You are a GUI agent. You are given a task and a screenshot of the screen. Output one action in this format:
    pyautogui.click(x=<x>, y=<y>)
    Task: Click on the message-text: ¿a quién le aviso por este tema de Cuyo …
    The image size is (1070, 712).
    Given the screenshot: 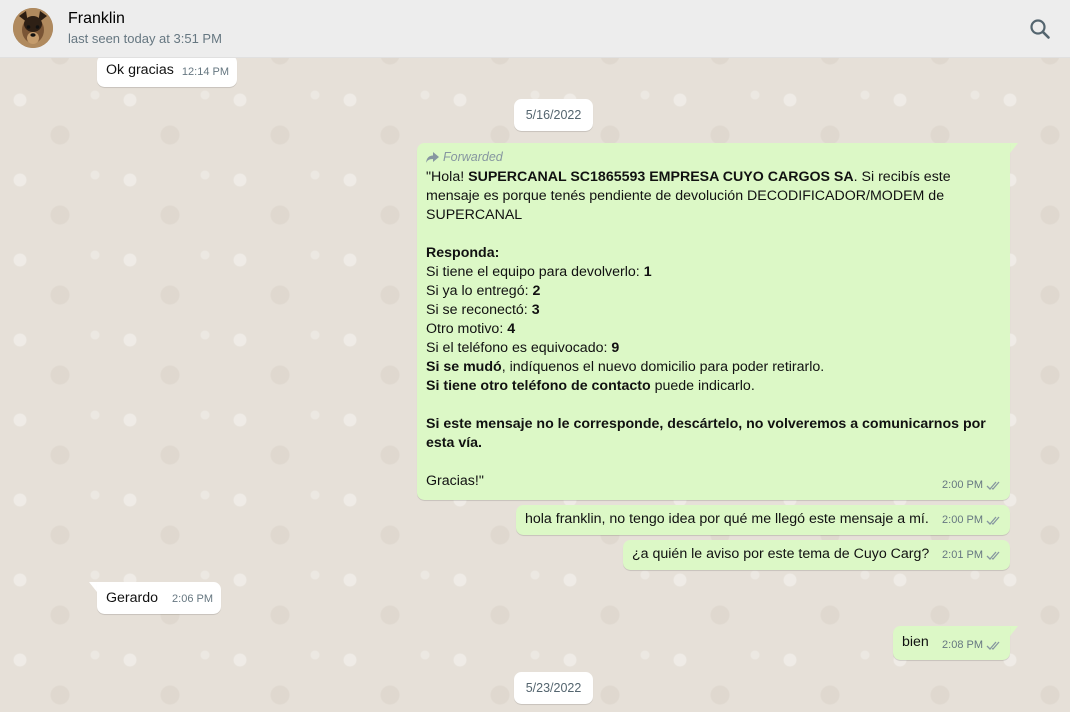 What is the action you would take?
    pyautogui.click(x=781, y=554)
    